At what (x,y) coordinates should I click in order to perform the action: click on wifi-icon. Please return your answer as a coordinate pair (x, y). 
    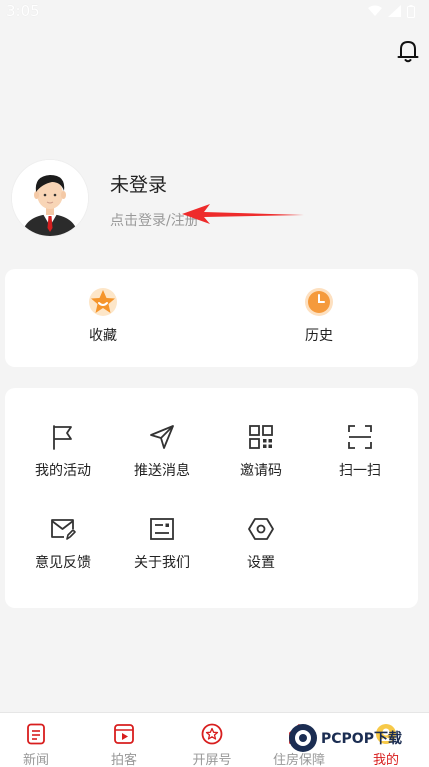
    Looking at the image, I should click on (375, 10).